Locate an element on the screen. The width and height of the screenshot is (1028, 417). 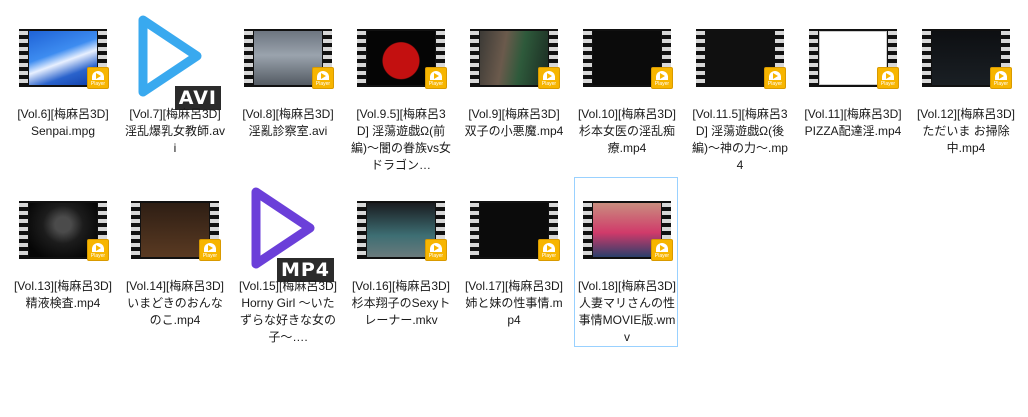
file-item: Player [Vol.14][梅麻呂3D] いまどきのおんなのこ.mp4 is located at coordinates (174, 262).